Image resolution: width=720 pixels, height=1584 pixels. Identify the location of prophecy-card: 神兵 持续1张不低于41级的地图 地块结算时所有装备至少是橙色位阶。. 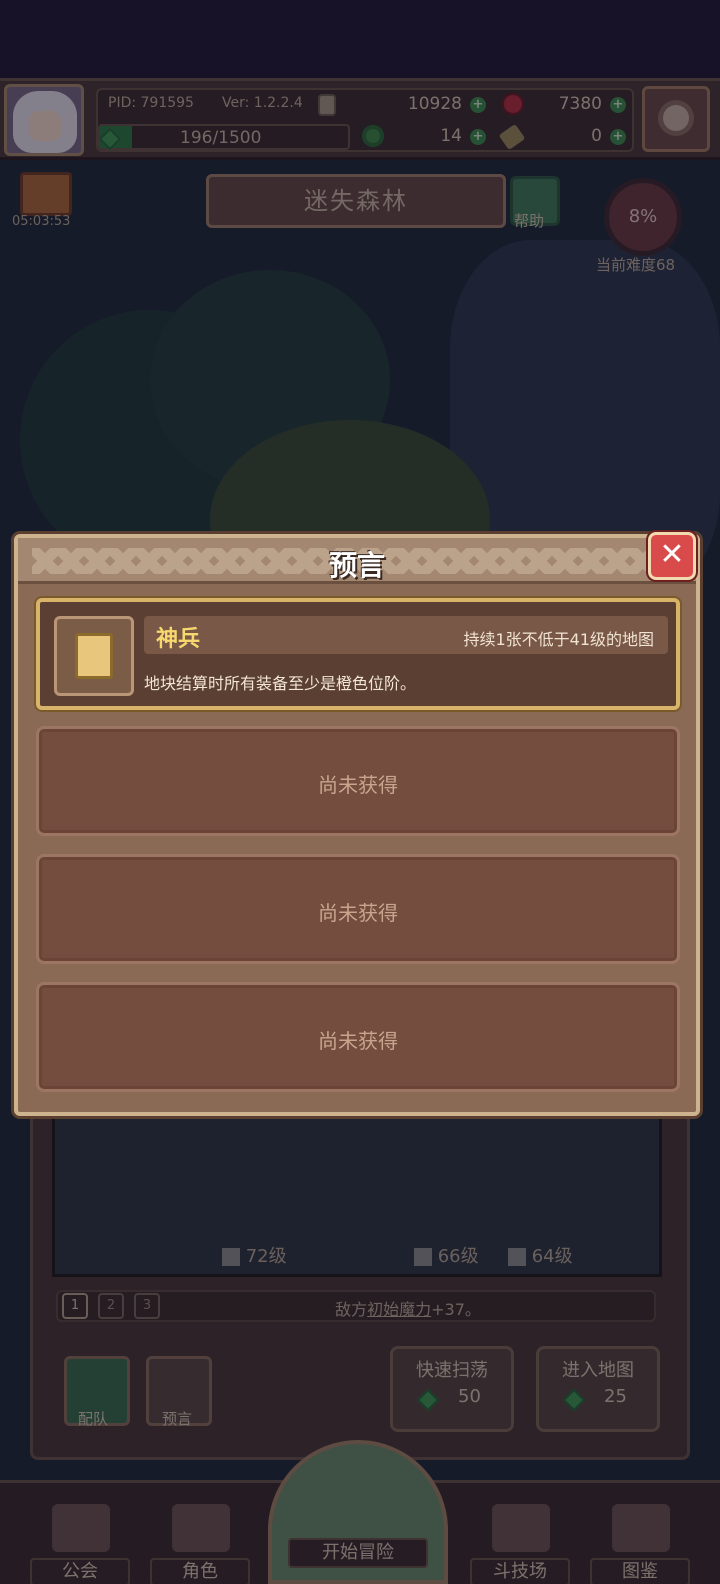
(358, 654).